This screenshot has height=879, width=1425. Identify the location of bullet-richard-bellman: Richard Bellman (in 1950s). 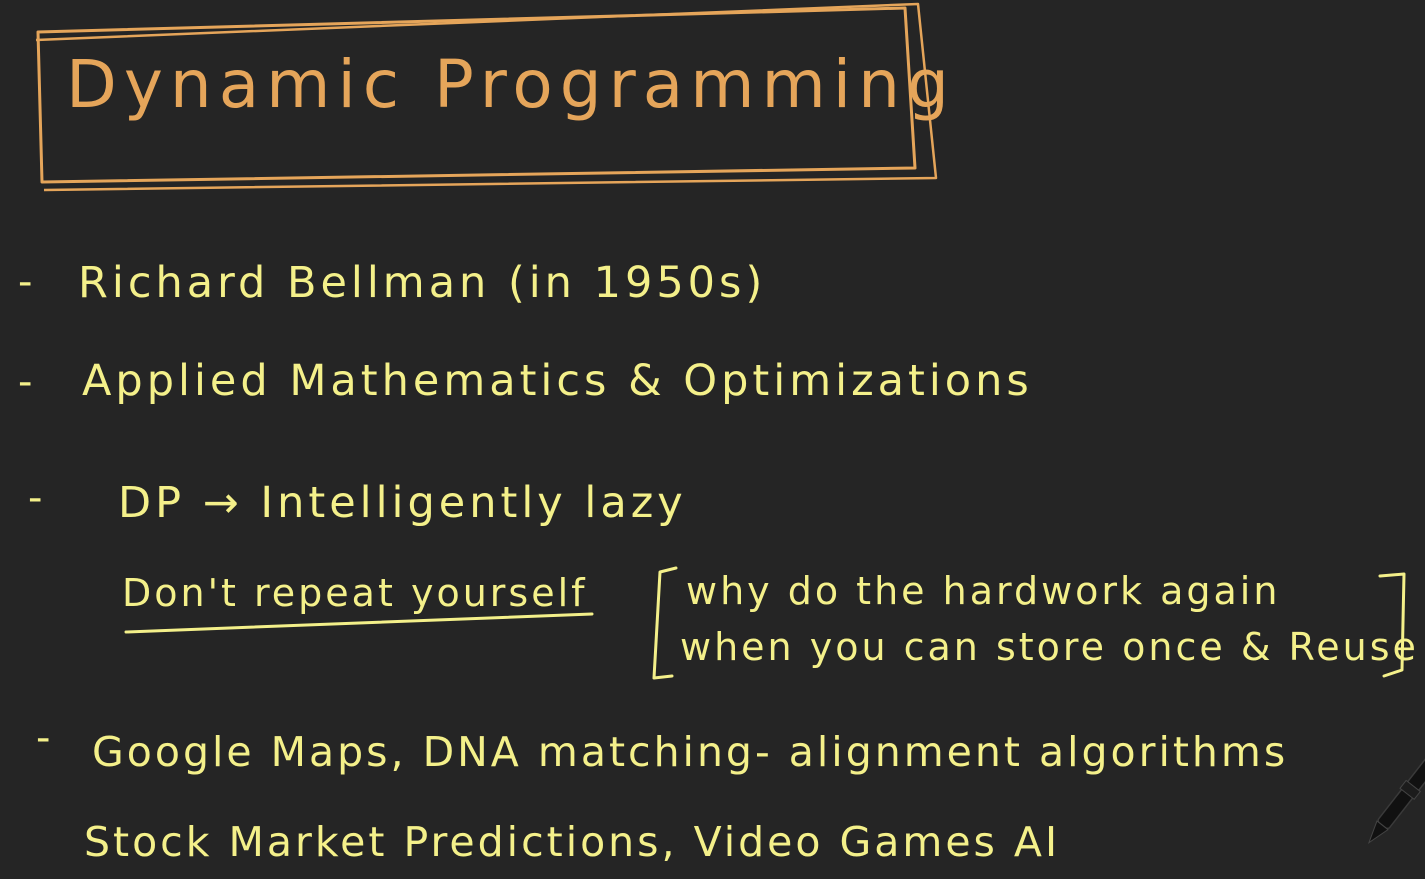
(422, 283).